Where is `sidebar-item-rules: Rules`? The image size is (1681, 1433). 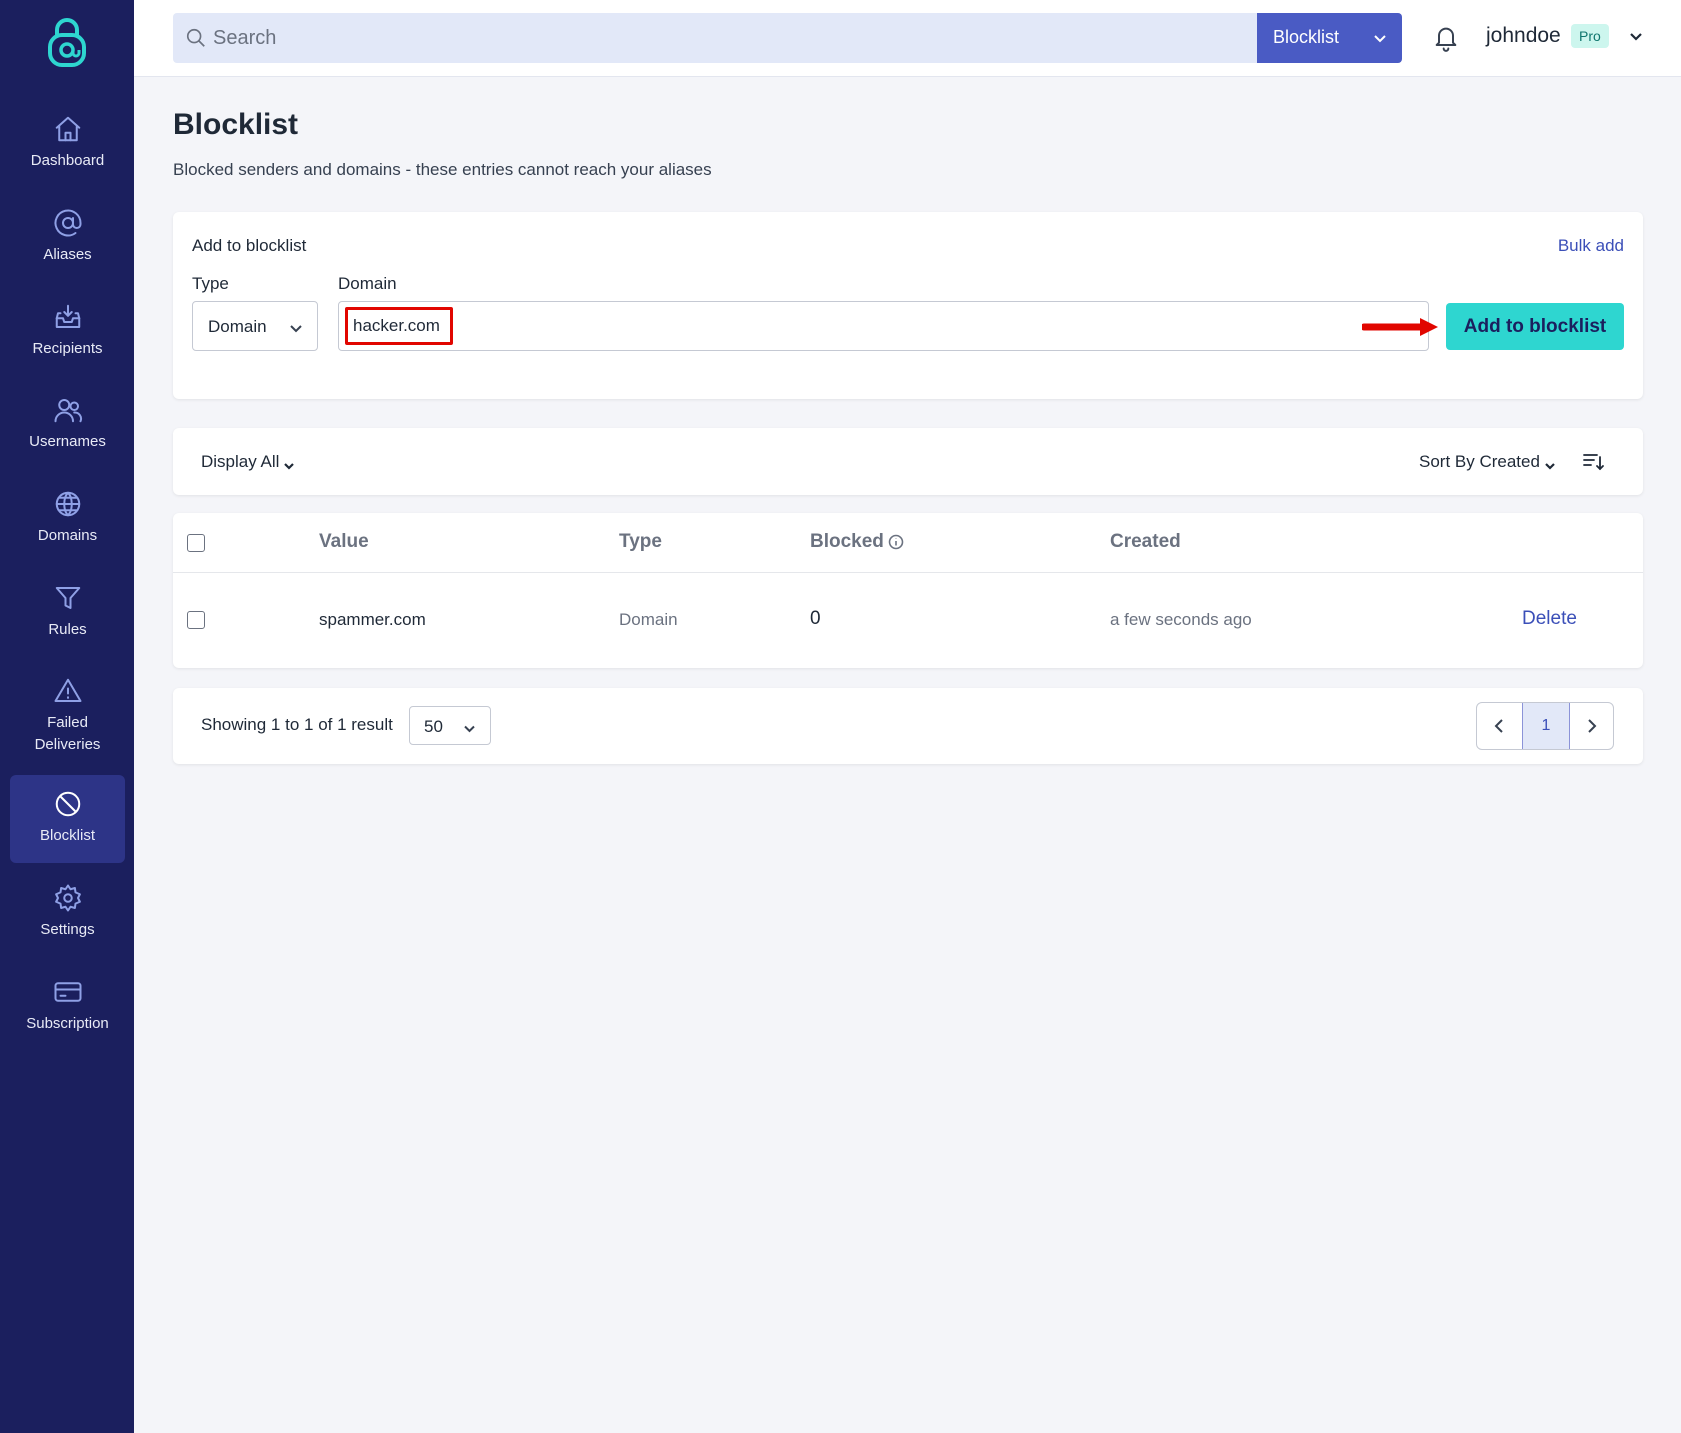 sidebar-item-rules: Rules is located at coordinates (67, 613).